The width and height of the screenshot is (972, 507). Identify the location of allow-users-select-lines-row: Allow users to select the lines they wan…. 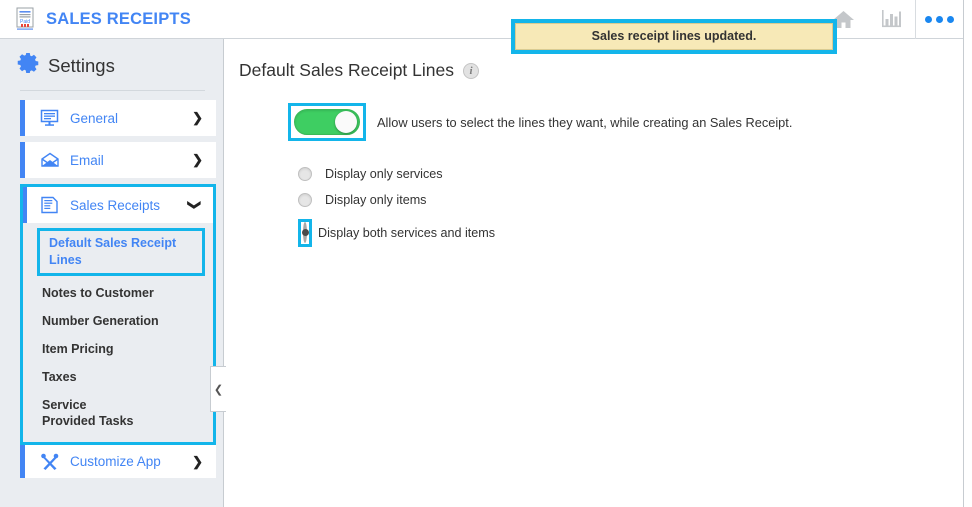
(594, 111).